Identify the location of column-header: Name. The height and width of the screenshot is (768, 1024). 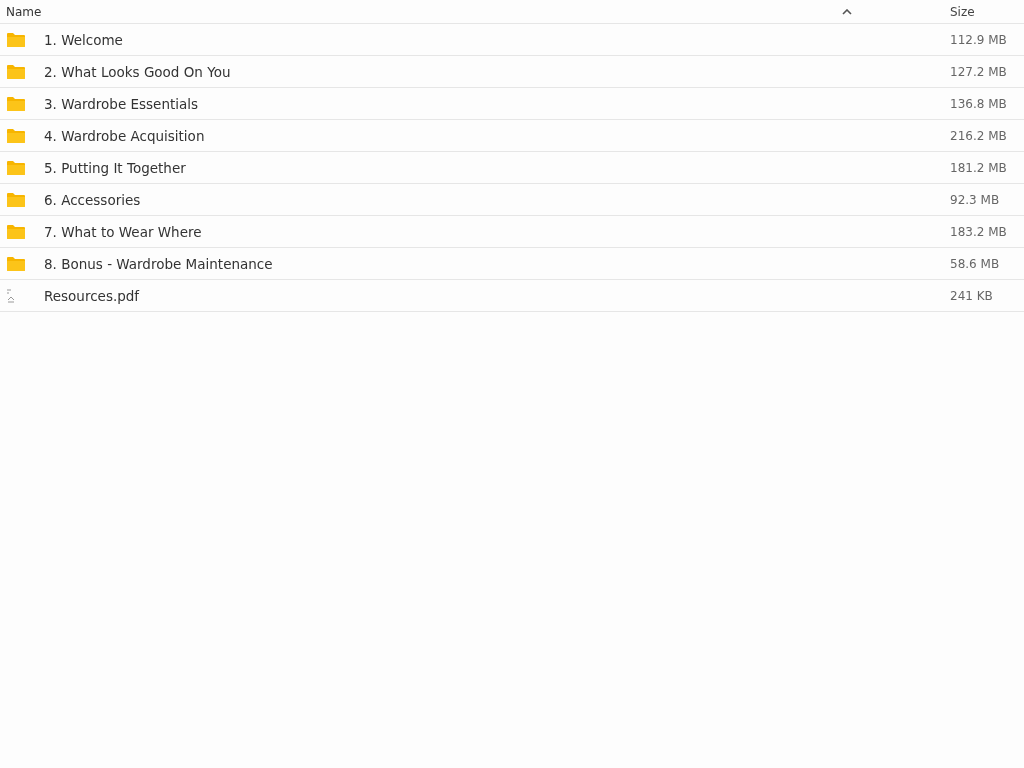
(24, 11).